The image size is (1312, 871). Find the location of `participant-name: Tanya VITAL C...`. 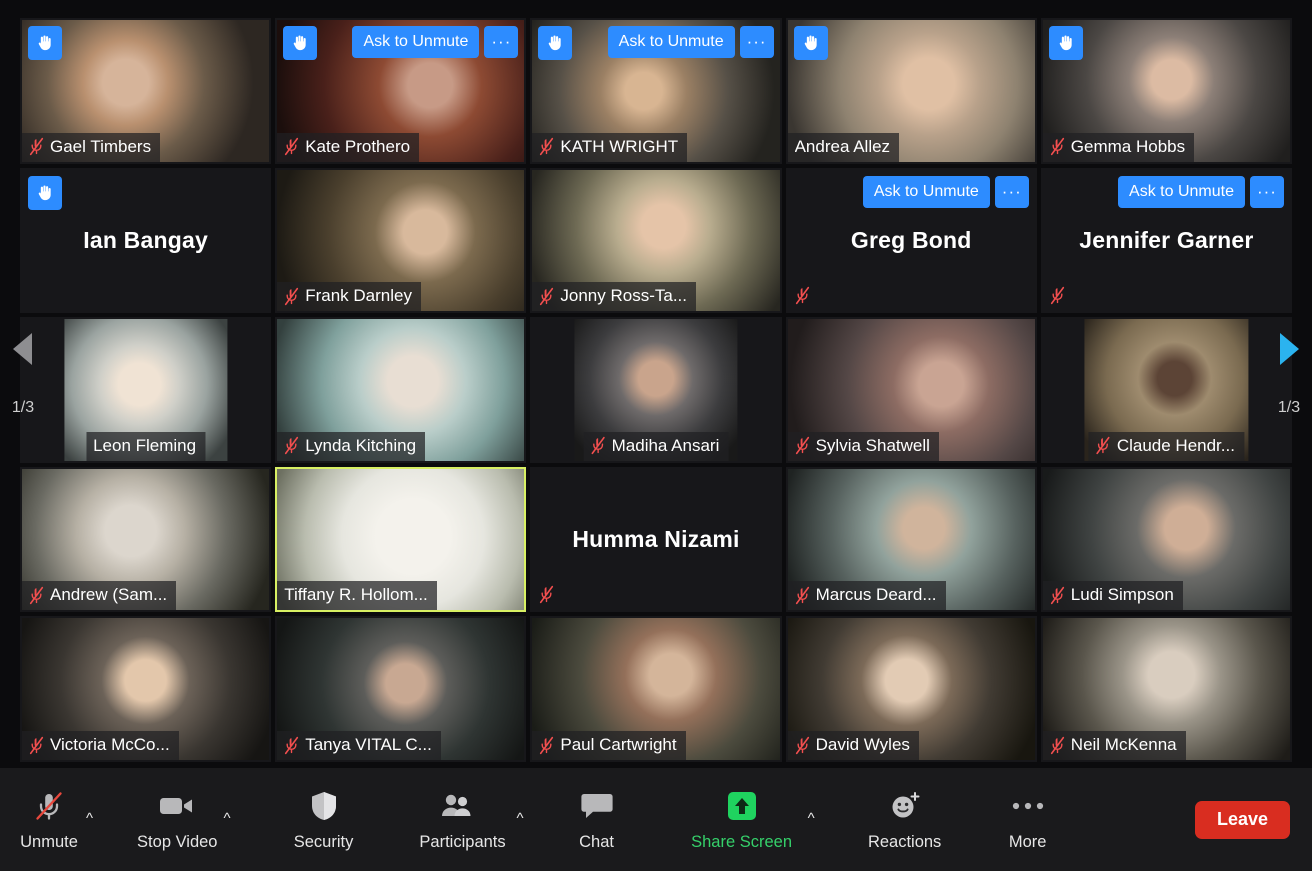

participant-name: Tanya VITAL C... is located at coordinates (368, 744).